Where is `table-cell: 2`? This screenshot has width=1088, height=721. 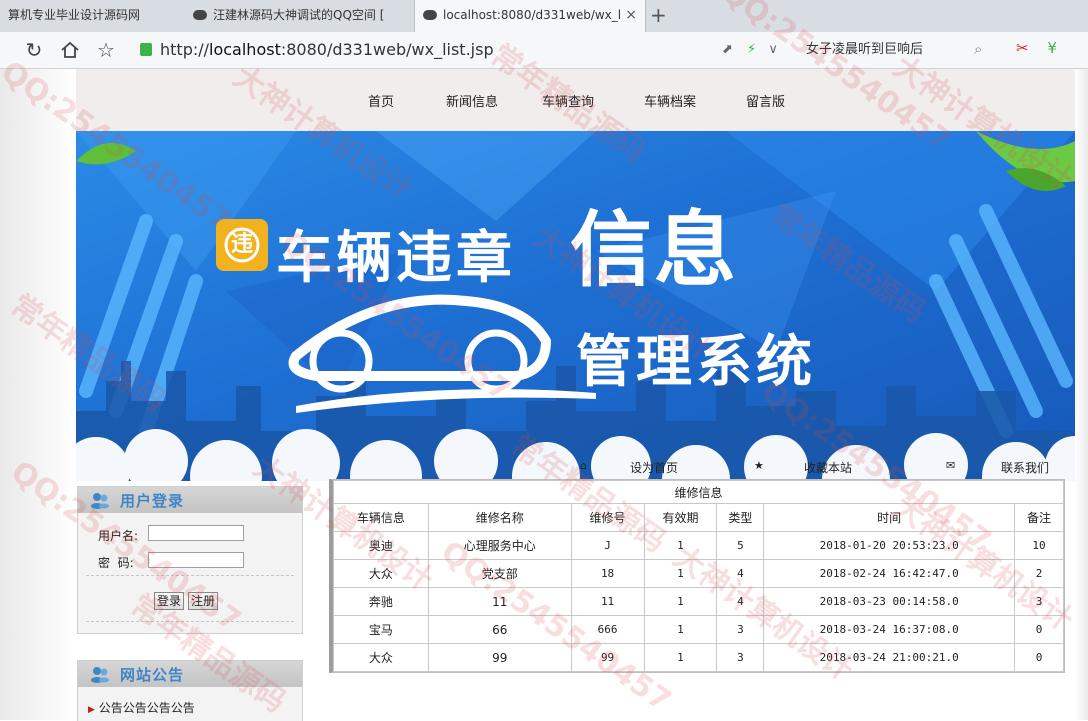
table-cell: 2 is located at coordinates (1039, 573).